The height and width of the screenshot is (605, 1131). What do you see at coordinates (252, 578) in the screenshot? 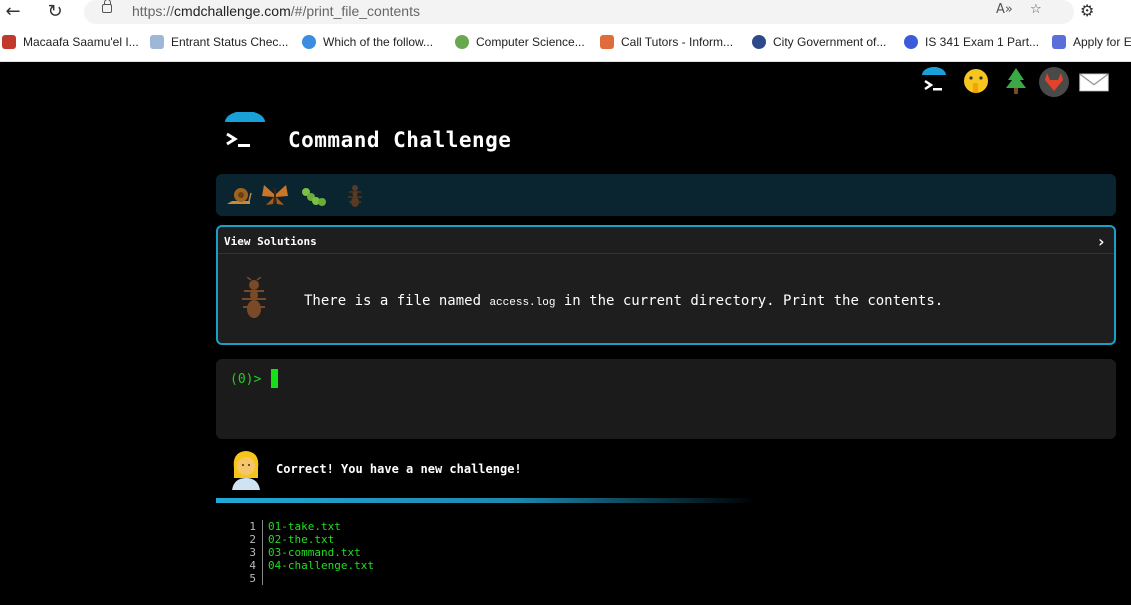
I see `line-number: 5` at bounding box center [252, 578].